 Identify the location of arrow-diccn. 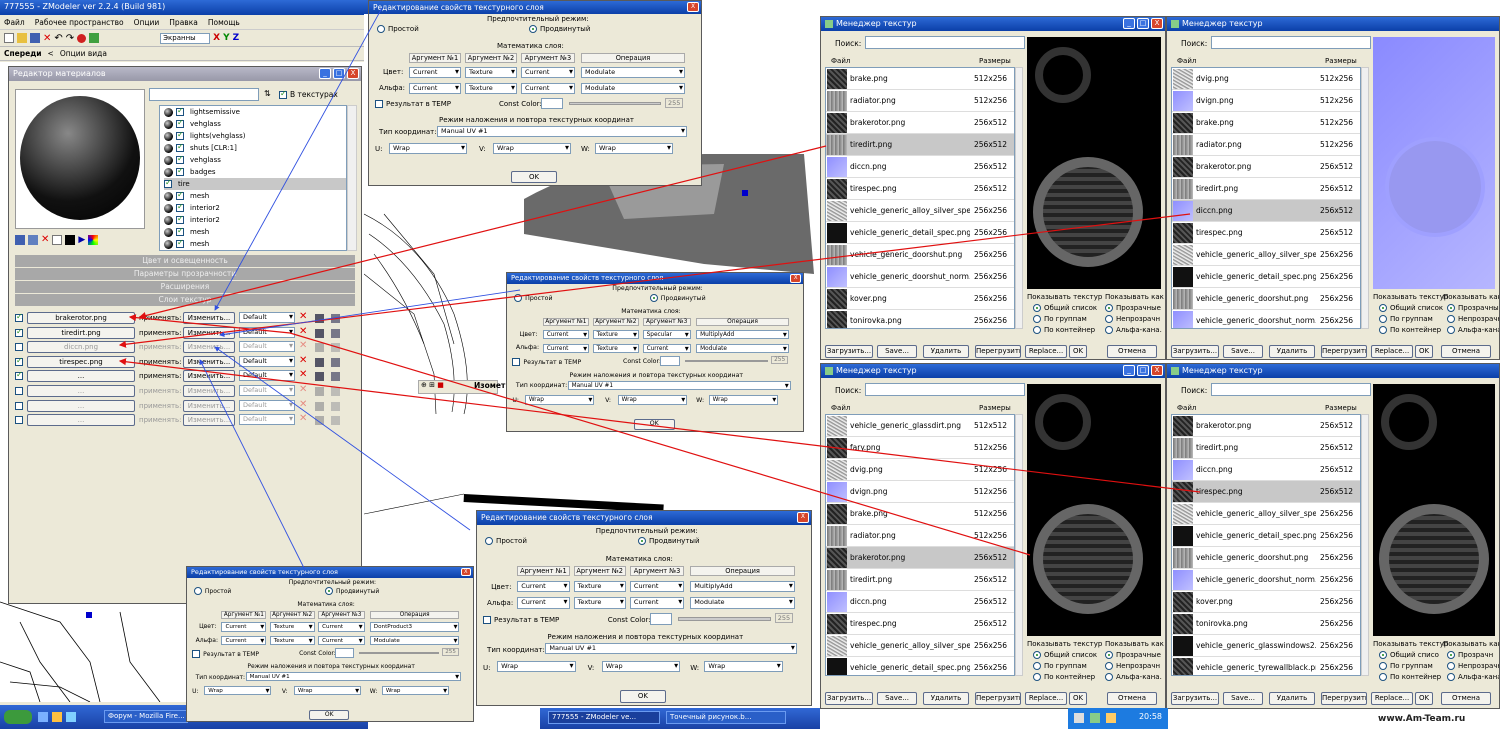
(654, 280).